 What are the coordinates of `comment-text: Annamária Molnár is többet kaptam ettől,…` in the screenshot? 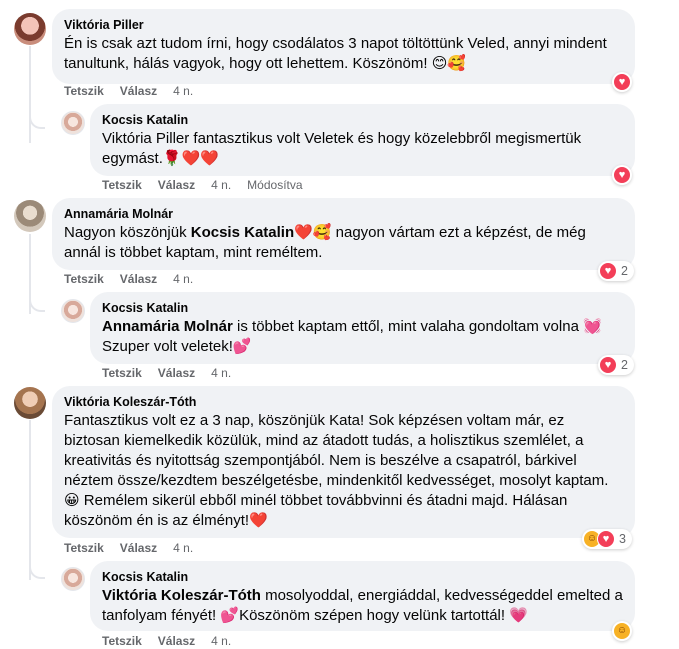 It's located at (362, 337).